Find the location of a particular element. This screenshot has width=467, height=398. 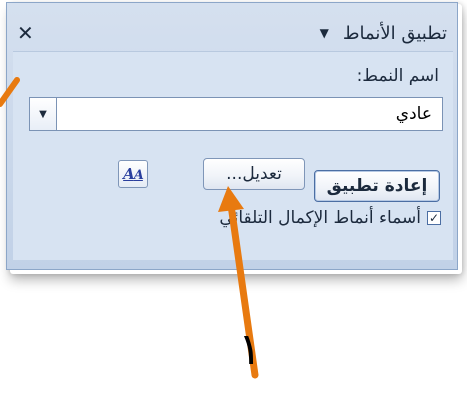

reapply-button: إعادة تطبيق is located at coordinates (377, 186).